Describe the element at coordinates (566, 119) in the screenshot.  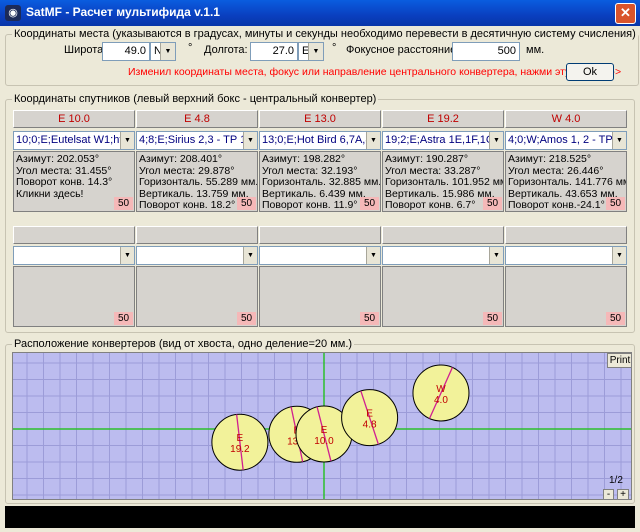
I see `satellite-header: W 4.0` at that location.